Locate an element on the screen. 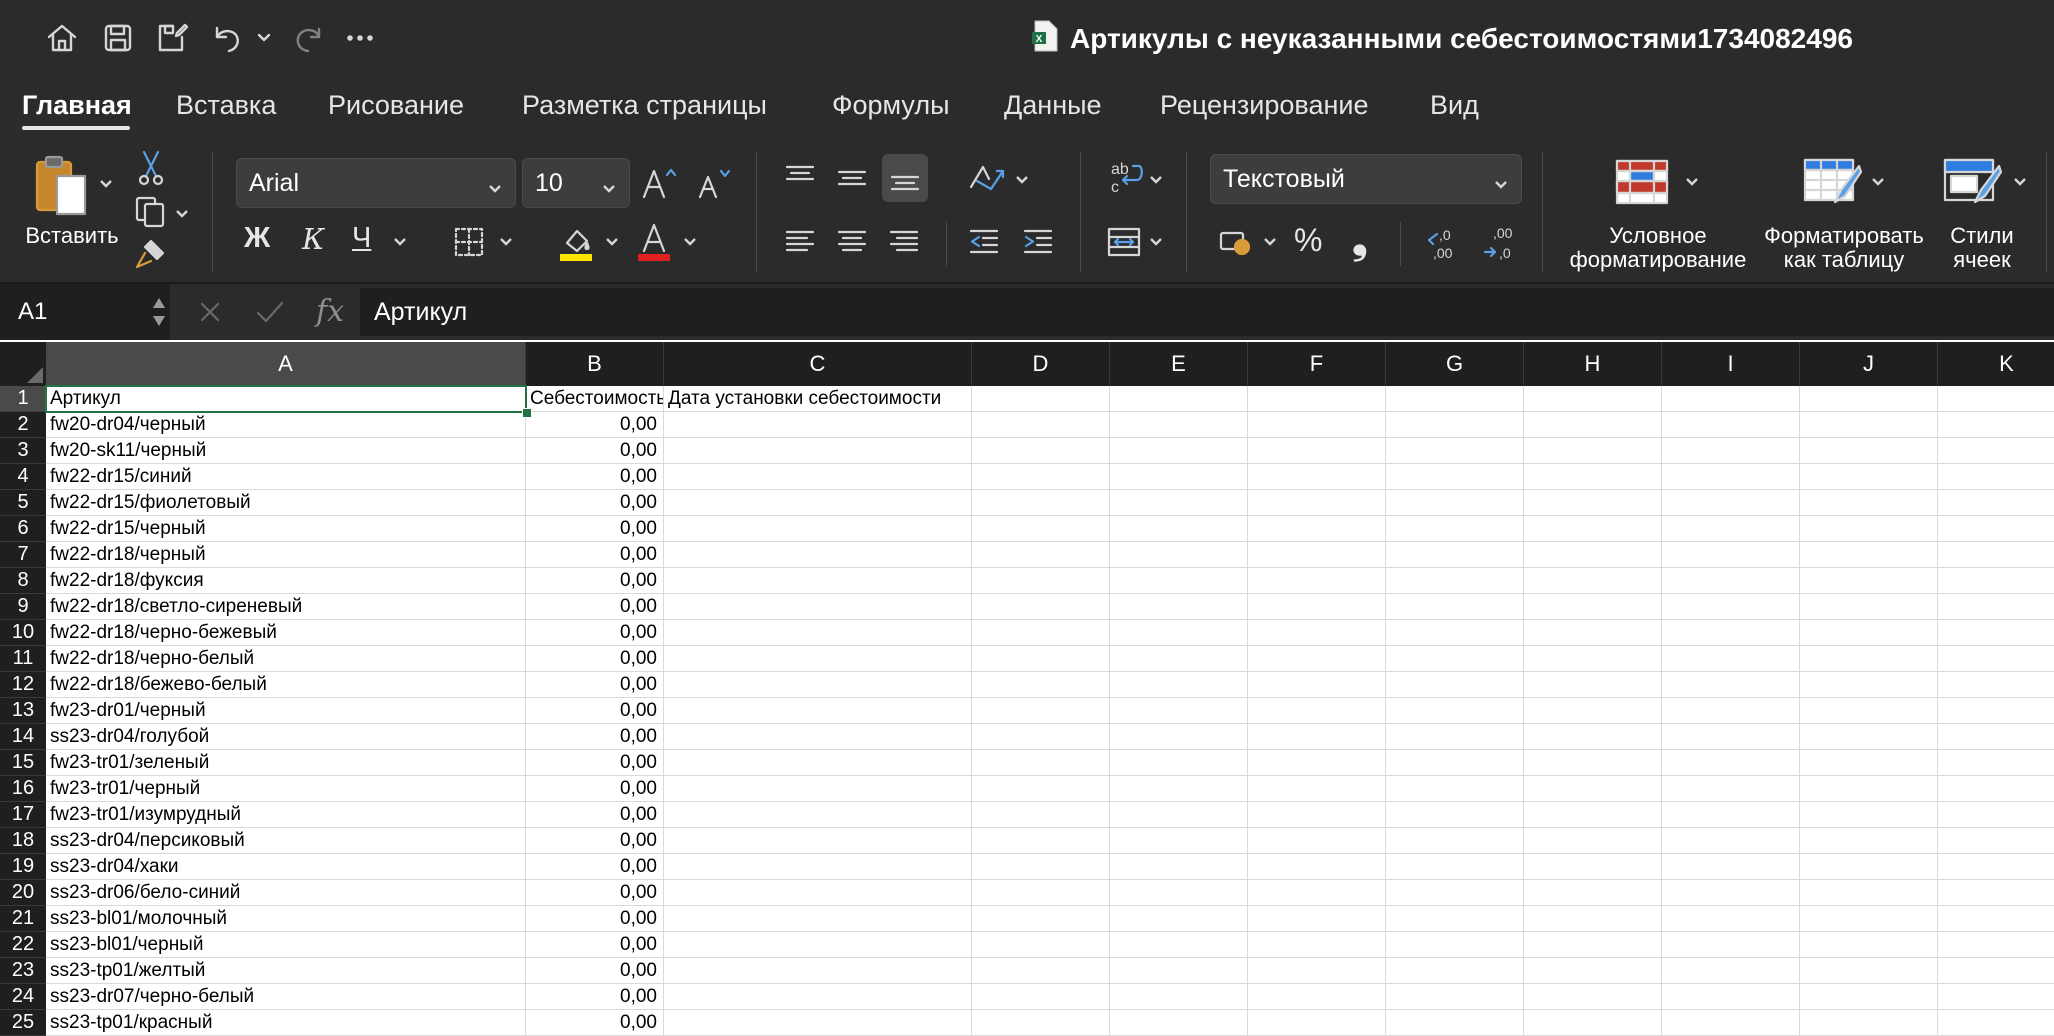 The image size is (2054, 1036). cell-a2: fw20-dr04/черный is located at coordinates (286, 425).